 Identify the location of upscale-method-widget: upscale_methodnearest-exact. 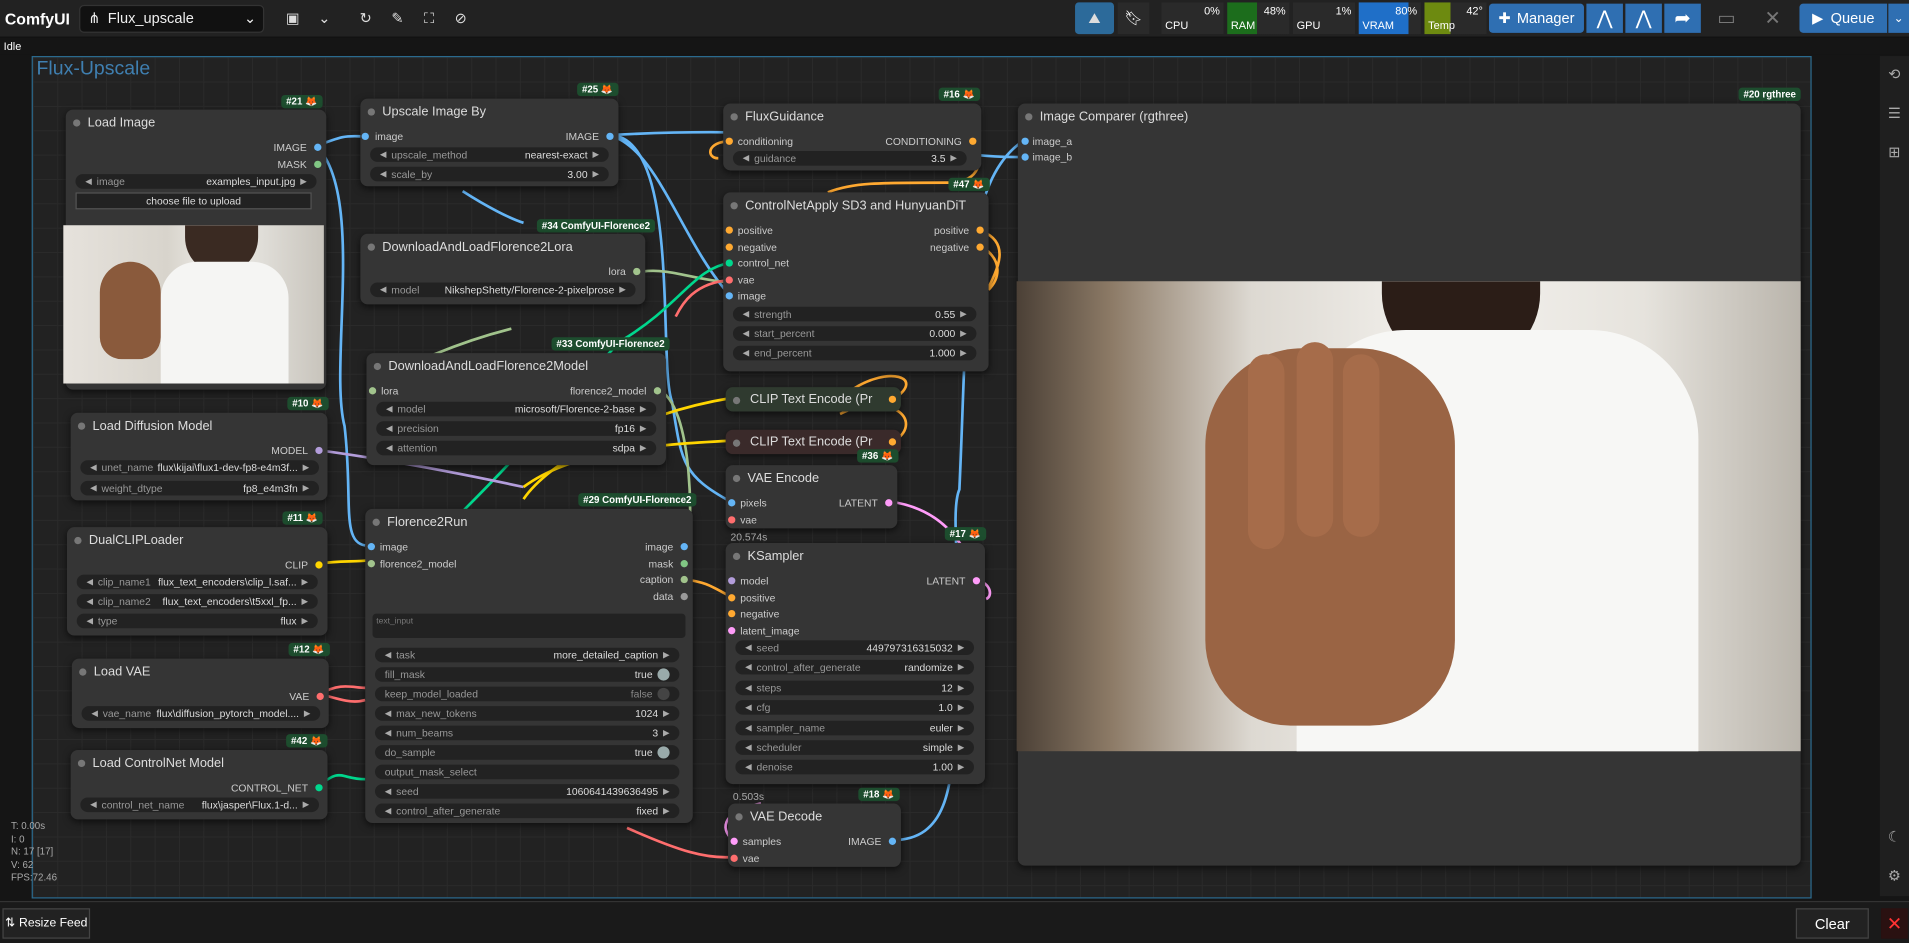
(489, 154).